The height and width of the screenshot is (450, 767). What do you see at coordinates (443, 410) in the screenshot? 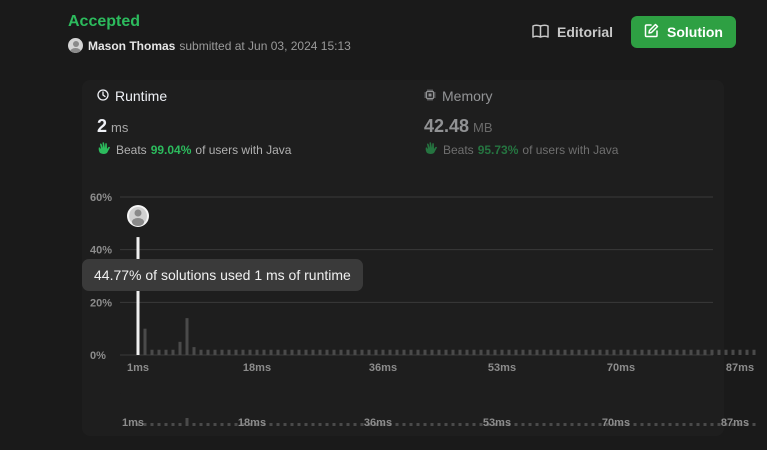
I see `runtime-overview-scrollbar: 1ms18ms36ms53ms70ms87ms104ms121ms` at bounding box center [443, 410].